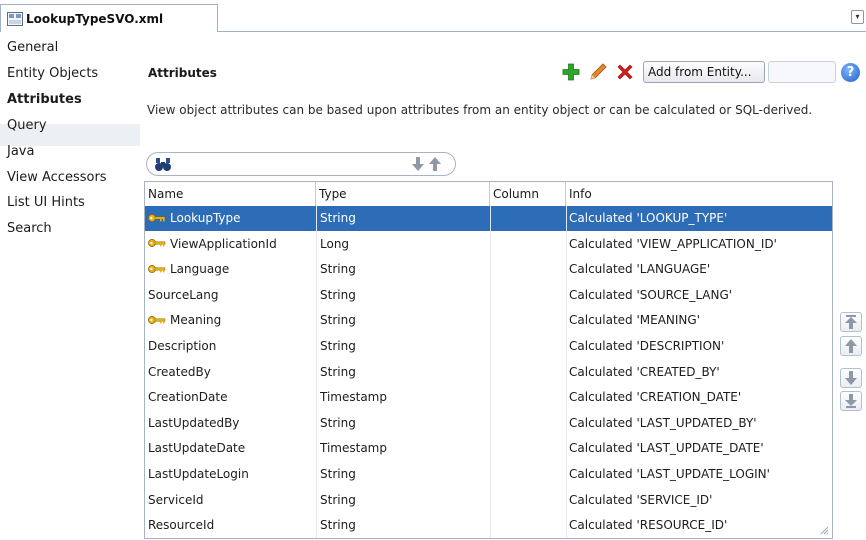 Image resolution: width=866 pixels, height=540 pixels. Describe the element at coordinates (488, 320) in the screenshot. I see `table-row: Meaning String Calculated 'MEANING'` at that location.